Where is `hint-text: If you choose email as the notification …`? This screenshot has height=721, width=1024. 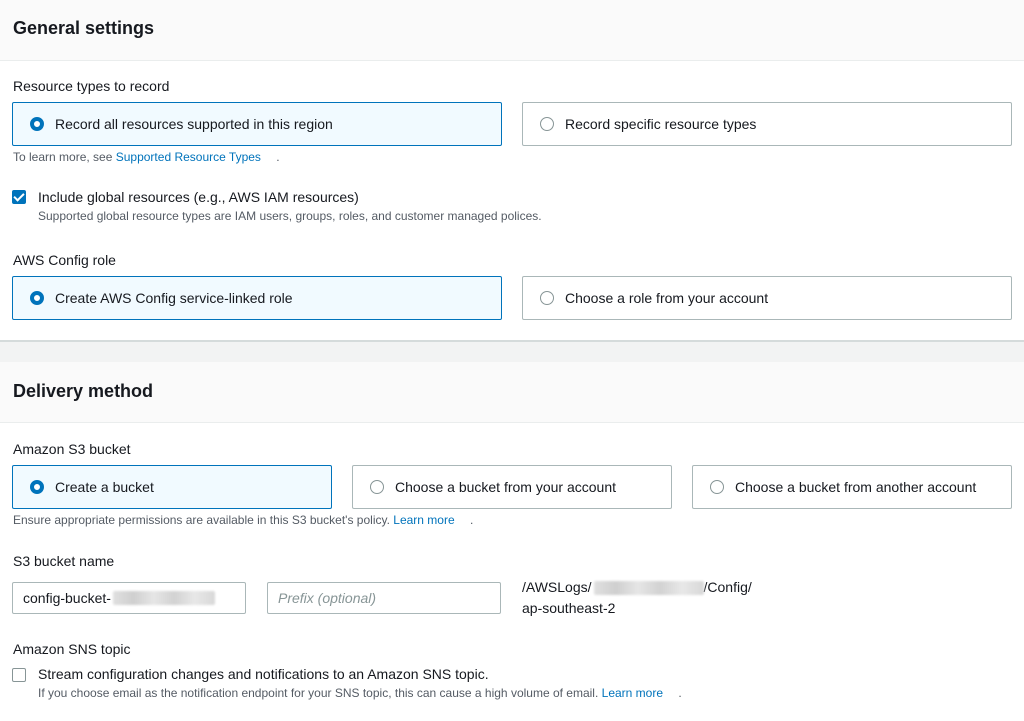 hint-text: If you choose email as the notification … is located at coordinates (318, 693).